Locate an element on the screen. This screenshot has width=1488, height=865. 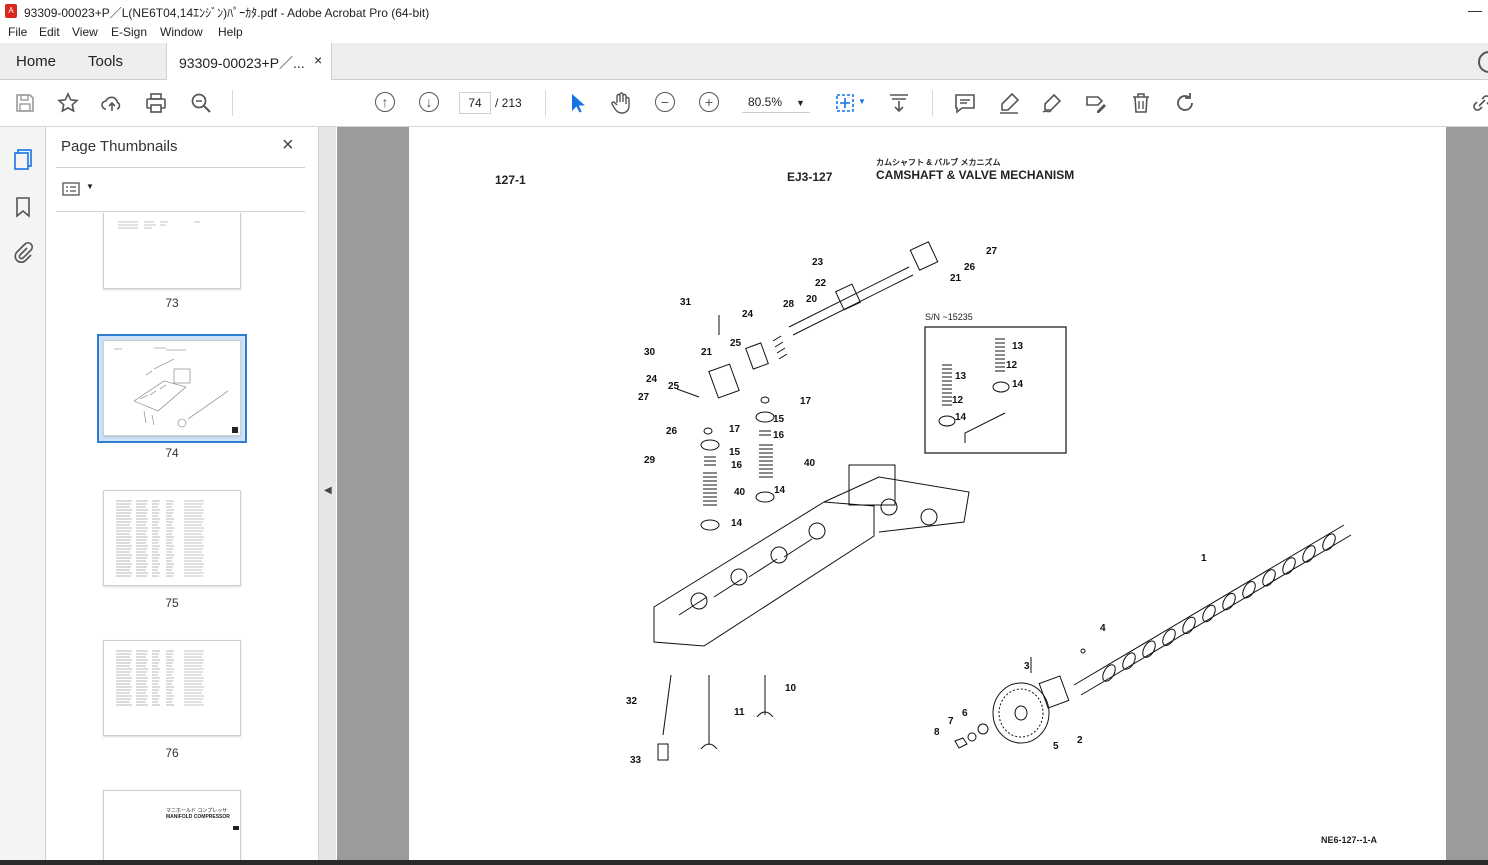
zoom-out-icon: − is located at coordinates (665, 102).